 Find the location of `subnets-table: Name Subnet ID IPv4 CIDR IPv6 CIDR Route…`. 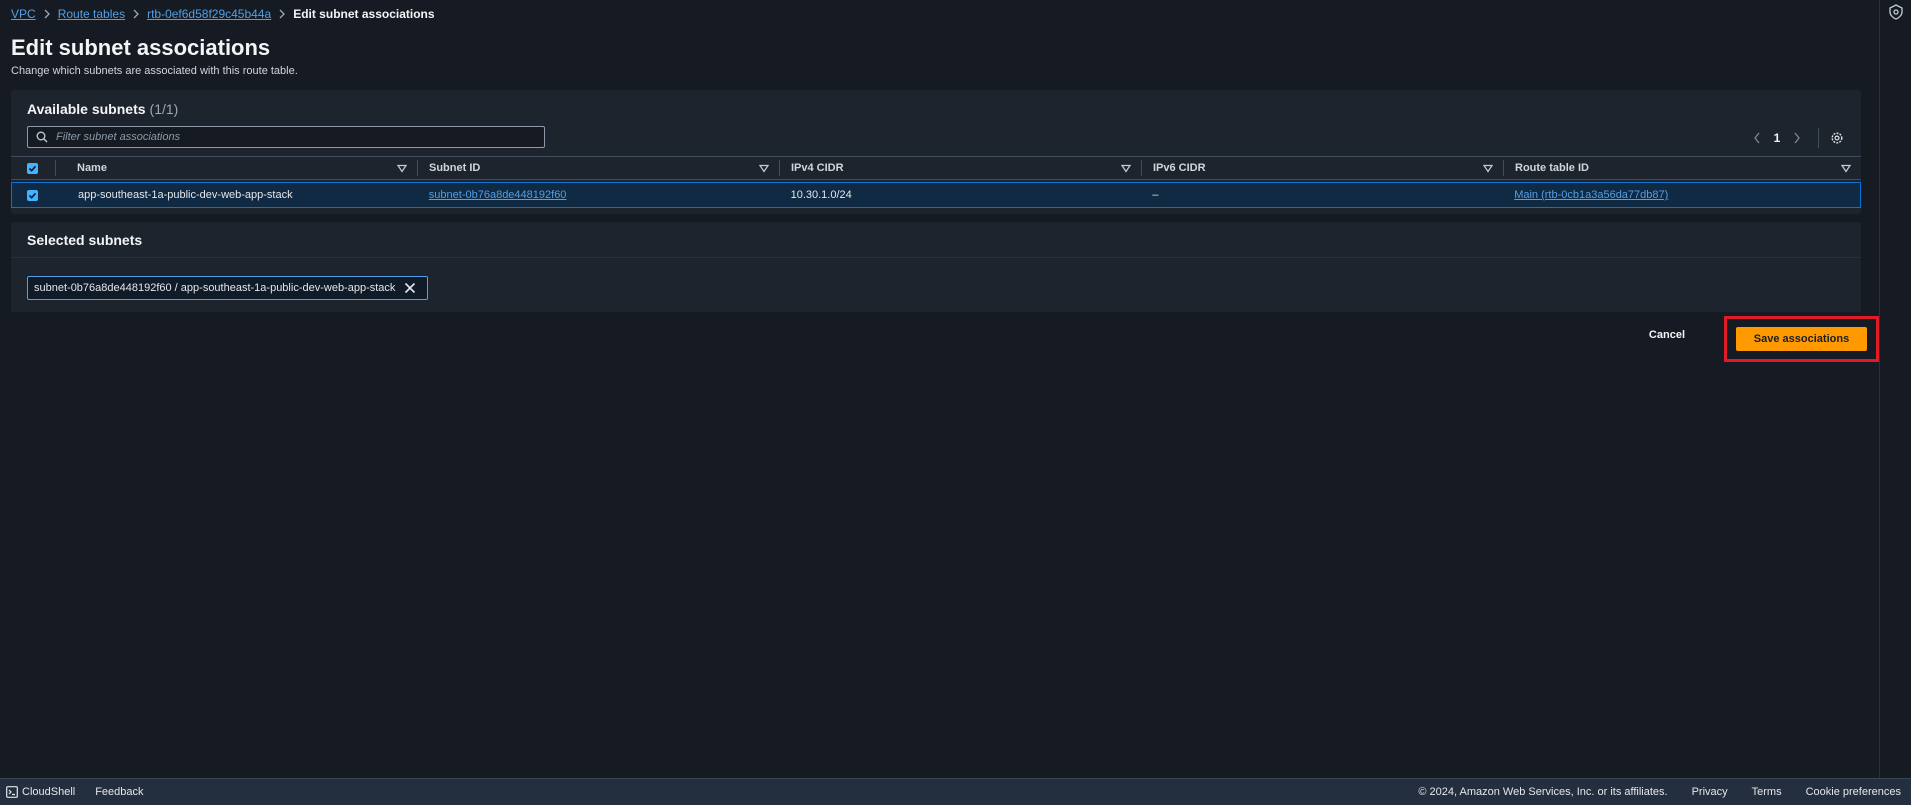

subnets-table: Name Subnet ID IPv4 CIDR IPv6 CIDR Route… is located at coordinates (936, 182).